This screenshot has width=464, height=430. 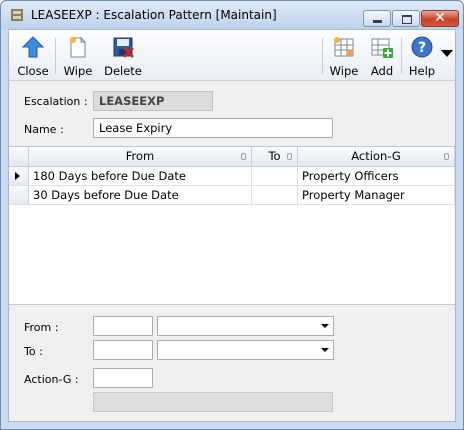 What do you see at coordinates (123, 71) in the screenshot?
I see `delete-button-label: Delete` at bounding box center [123, 71].